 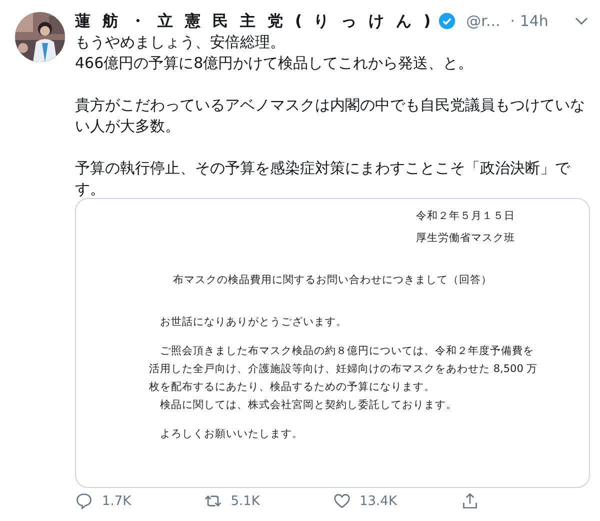 I want to click on heart-icon, so click(x=341, y=501).